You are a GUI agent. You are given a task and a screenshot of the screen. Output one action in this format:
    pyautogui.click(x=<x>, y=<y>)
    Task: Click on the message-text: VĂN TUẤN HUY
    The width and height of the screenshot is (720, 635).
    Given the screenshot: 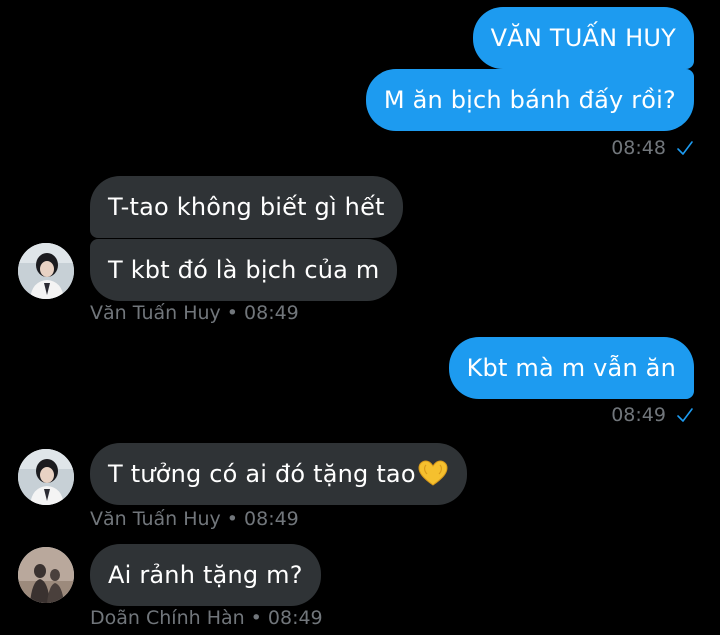 What is the action you would take?
    pyautogui.click(x=583, y=38)
    